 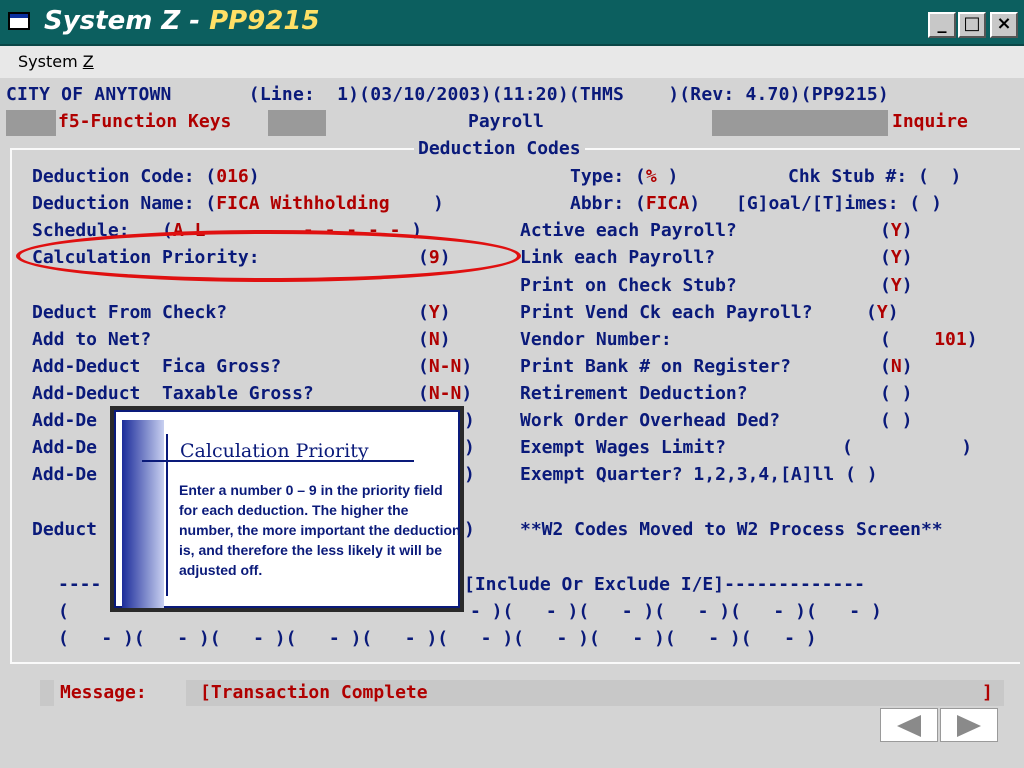 What do you see at coordinates (623, 447) in the screenshot?
I see `exempt-wages-label: Exempt Wages Limit?` at bounding box center [623, 447].